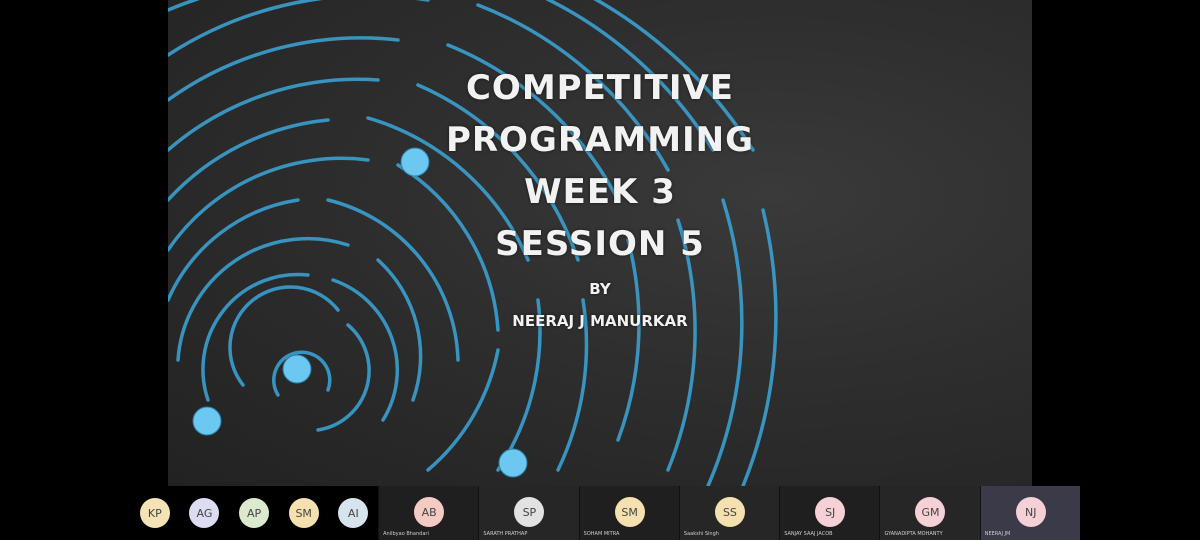 The image size is (1200, 540). I want to click on avatar: KP, so click(154, 513).